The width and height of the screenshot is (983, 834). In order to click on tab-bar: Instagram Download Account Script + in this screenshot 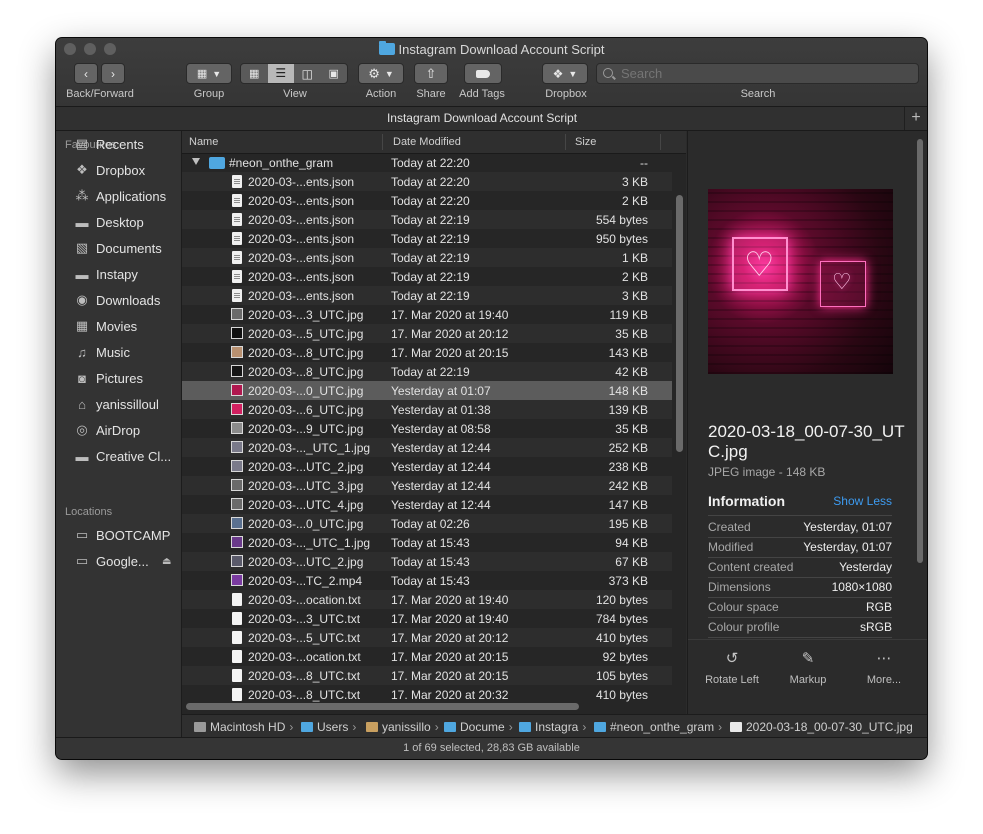, I will do `click(491, 119)`.